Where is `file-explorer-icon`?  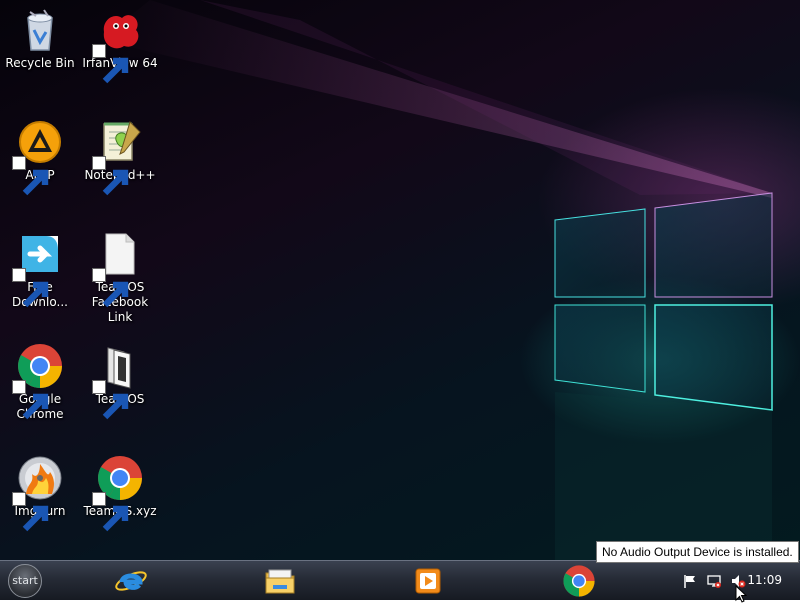
file-explorer-icon is located at coordinates (280, 581).